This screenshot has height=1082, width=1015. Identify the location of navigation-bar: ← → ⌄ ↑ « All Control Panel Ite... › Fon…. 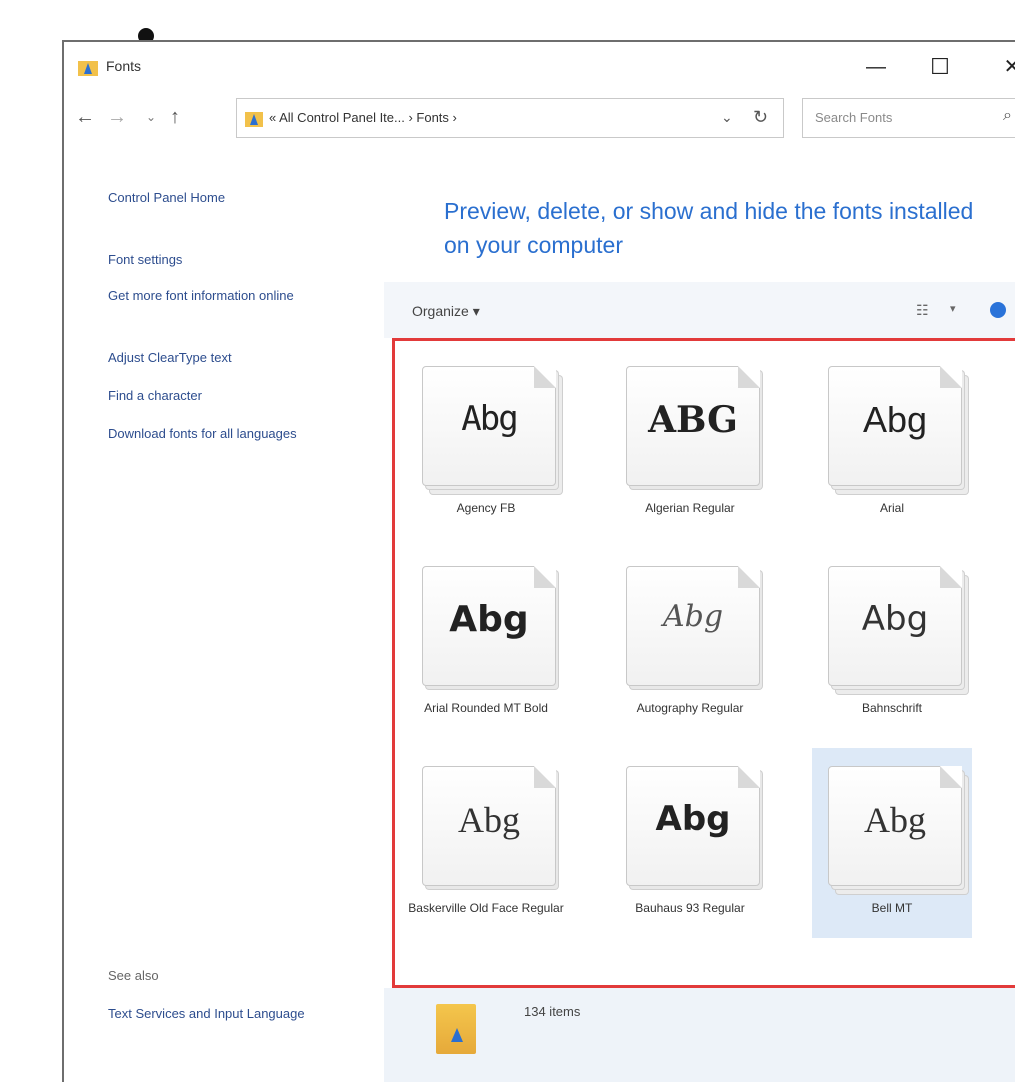
(539, 118).